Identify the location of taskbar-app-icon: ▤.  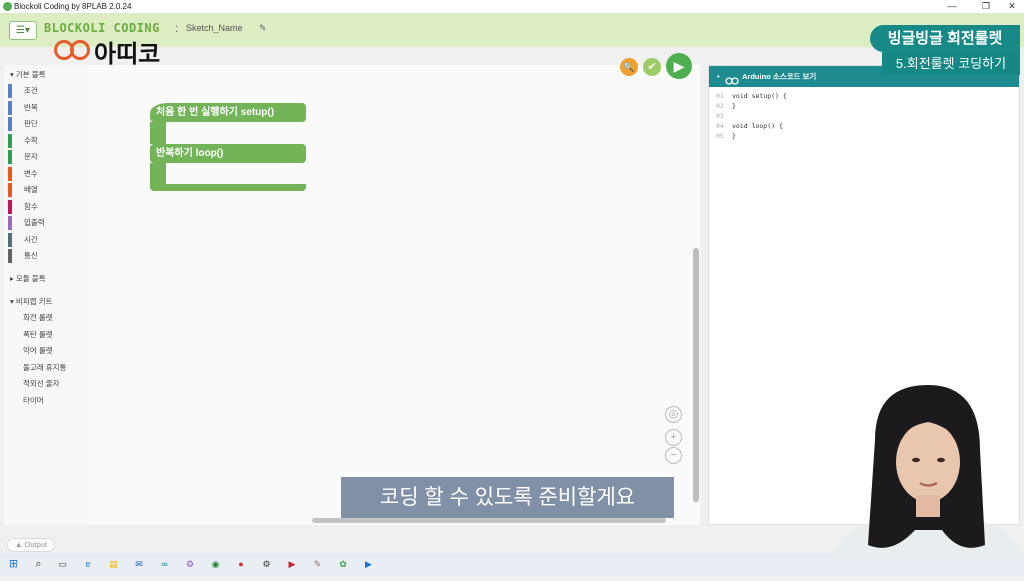
(113, 564).